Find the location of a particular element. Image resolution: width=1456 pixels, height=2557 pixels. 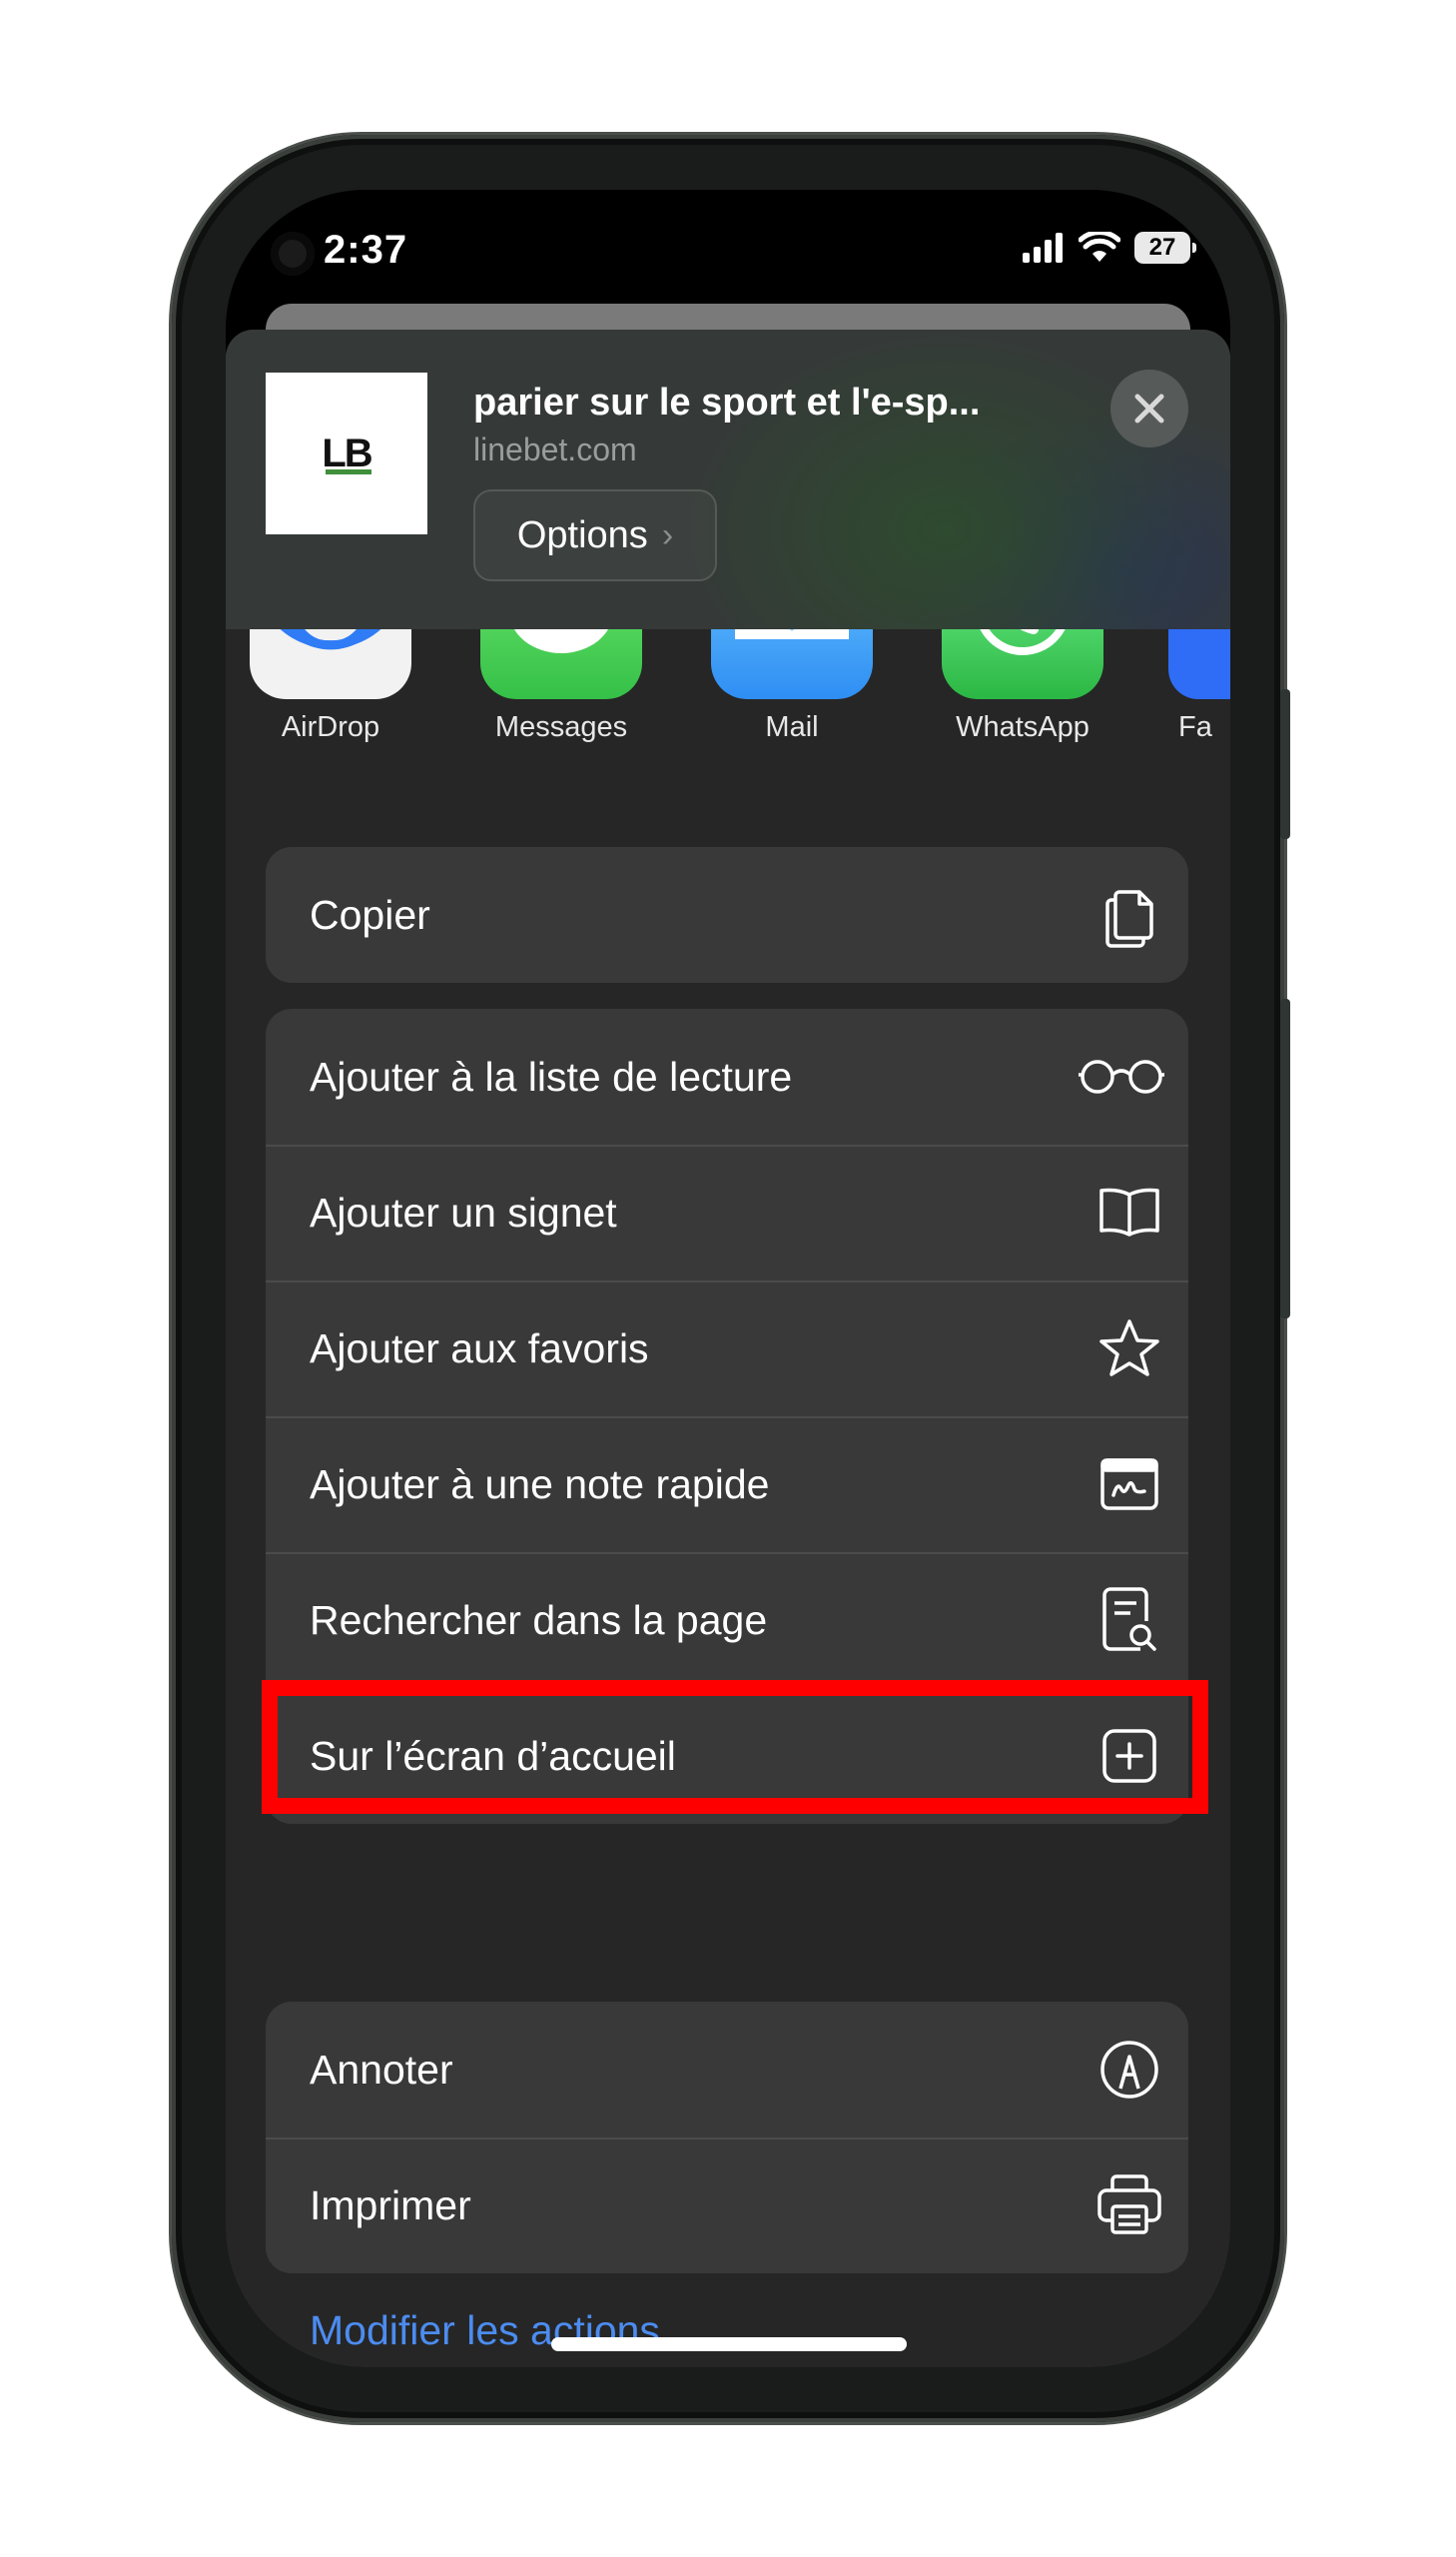

volume-down-button is located at coordinates (1285, 1158).